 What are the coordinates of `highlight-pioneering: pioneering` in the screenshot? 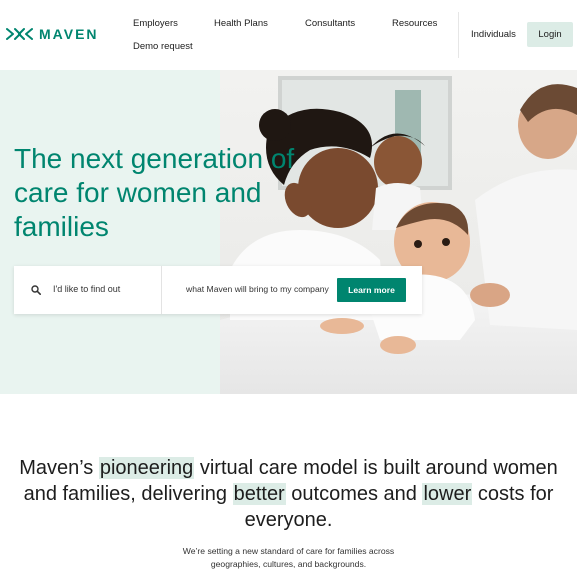 It's located at (146, 468).